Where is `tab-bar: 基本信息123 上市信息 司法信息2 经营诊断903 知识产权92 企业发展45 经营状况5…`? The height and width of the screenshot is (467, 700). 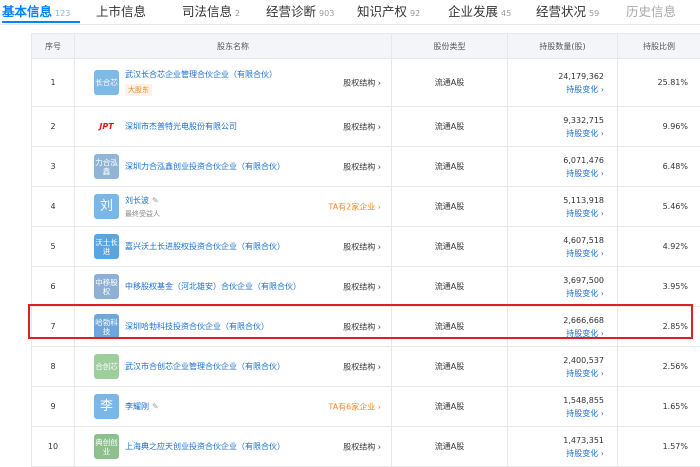
tab-bar: 基本信息123 上市信息 司法信息2 经营诊断903 知识产权92 企业发展45 经营状况5… is located at coordinates (350, 12).